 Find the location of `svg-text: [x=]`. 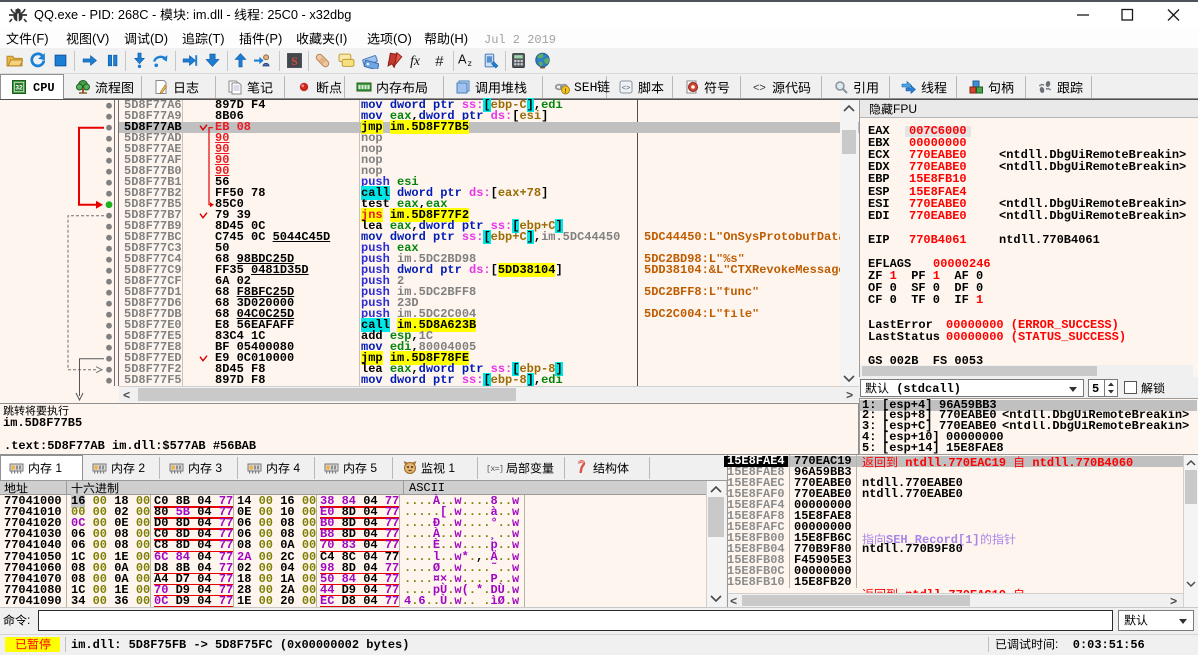

svg-text: [x=] is located at coordinates (495, 469).